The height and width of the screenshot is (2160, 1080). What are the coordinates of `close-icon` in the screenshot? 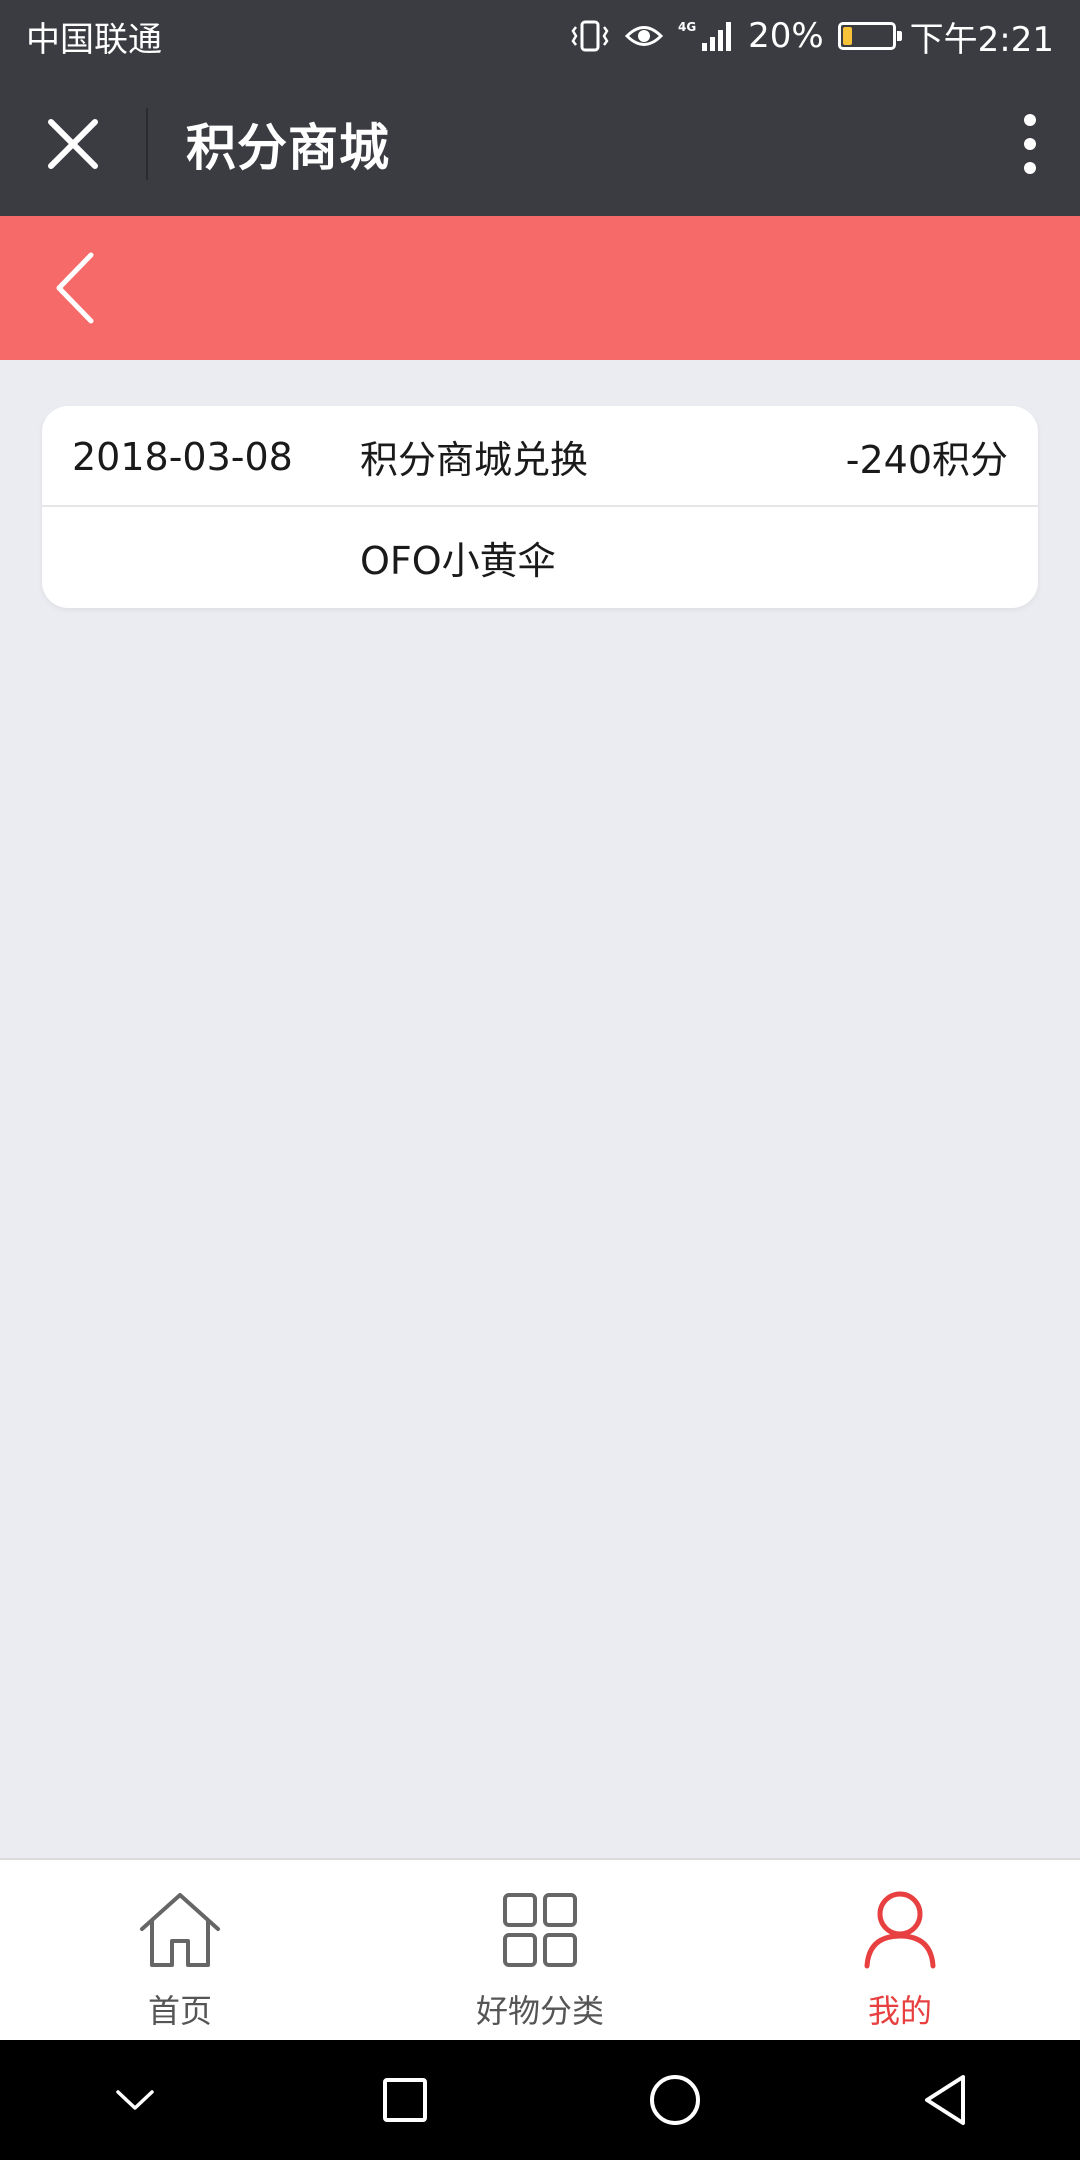 It's located at (73, 144).